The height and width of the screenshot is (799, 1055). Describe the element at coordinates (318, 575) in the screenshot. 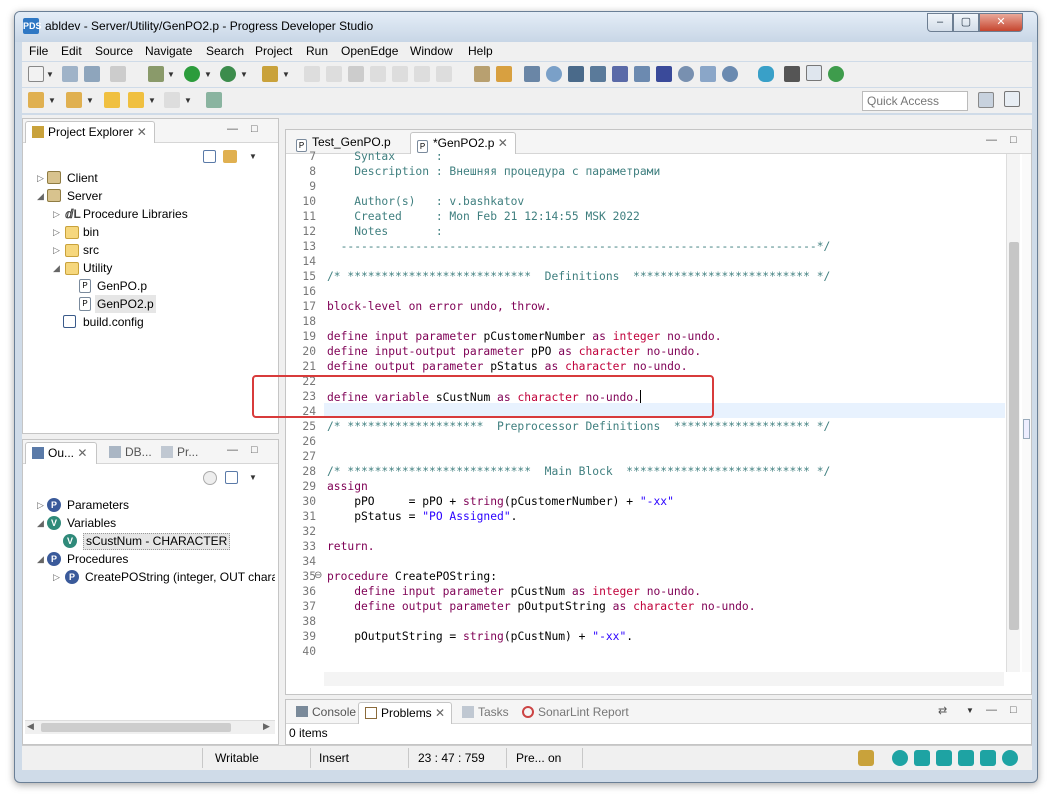

I see `fold-marker-icon: ⊖` at that location.